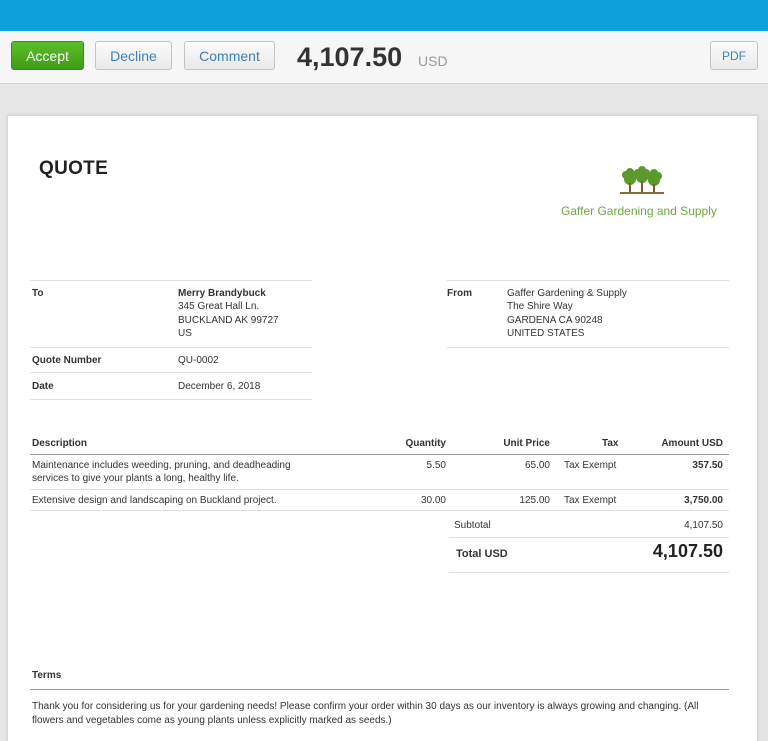 This screenshot has width=768, height=741. What do you see at coordinates (74, 168) in the screenshot?
I see `page-title: QUOTE` at bounding box center [74, 168].